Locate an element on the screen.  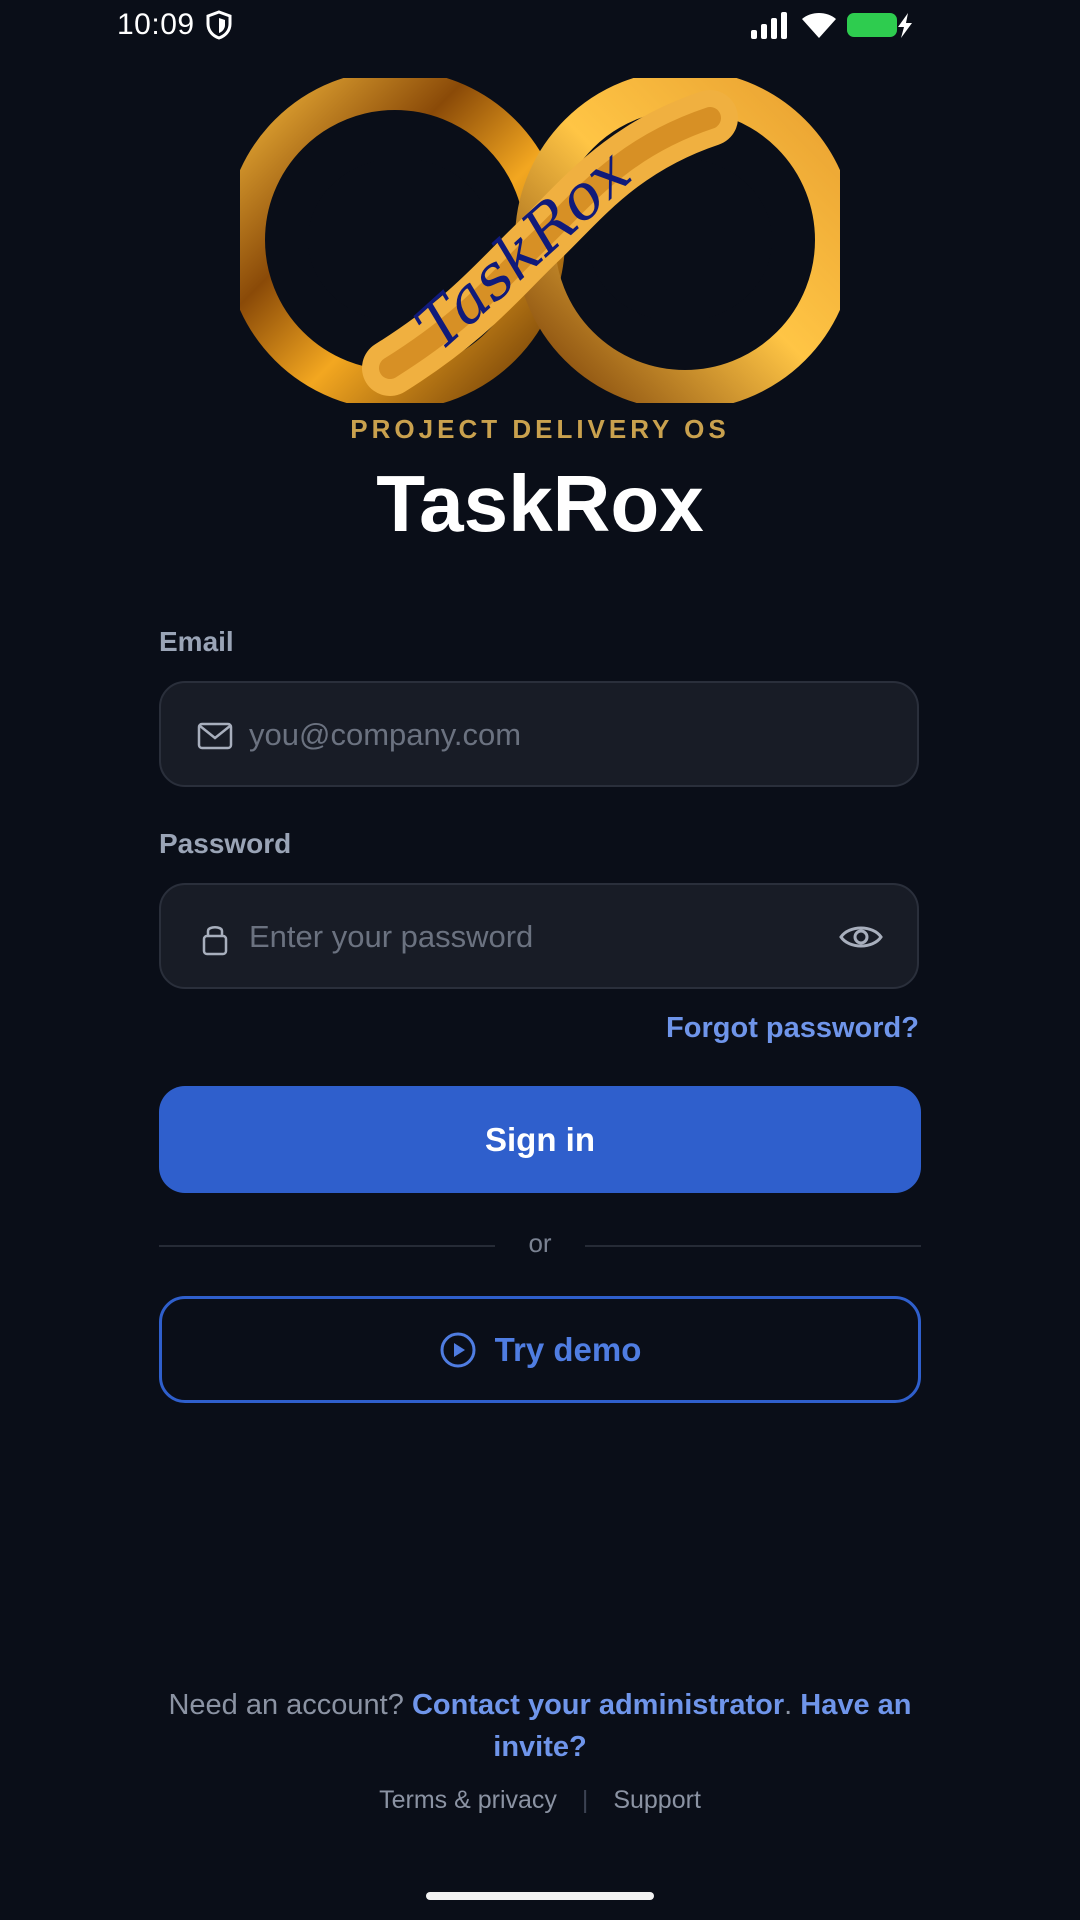
password-label: Password is located at coordinates (225, 843).